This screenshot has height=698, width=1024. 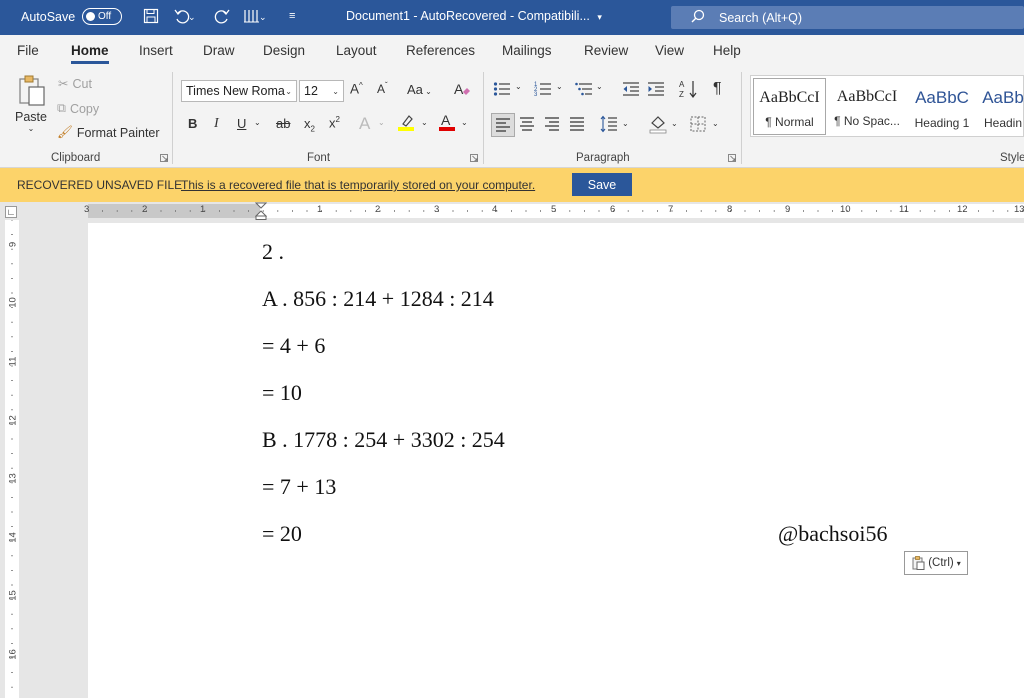 What do you see at coordinates (75, 84) in the screenshot?
I see `cut-button: ✂ Cut` at bounding box center [75, 84].